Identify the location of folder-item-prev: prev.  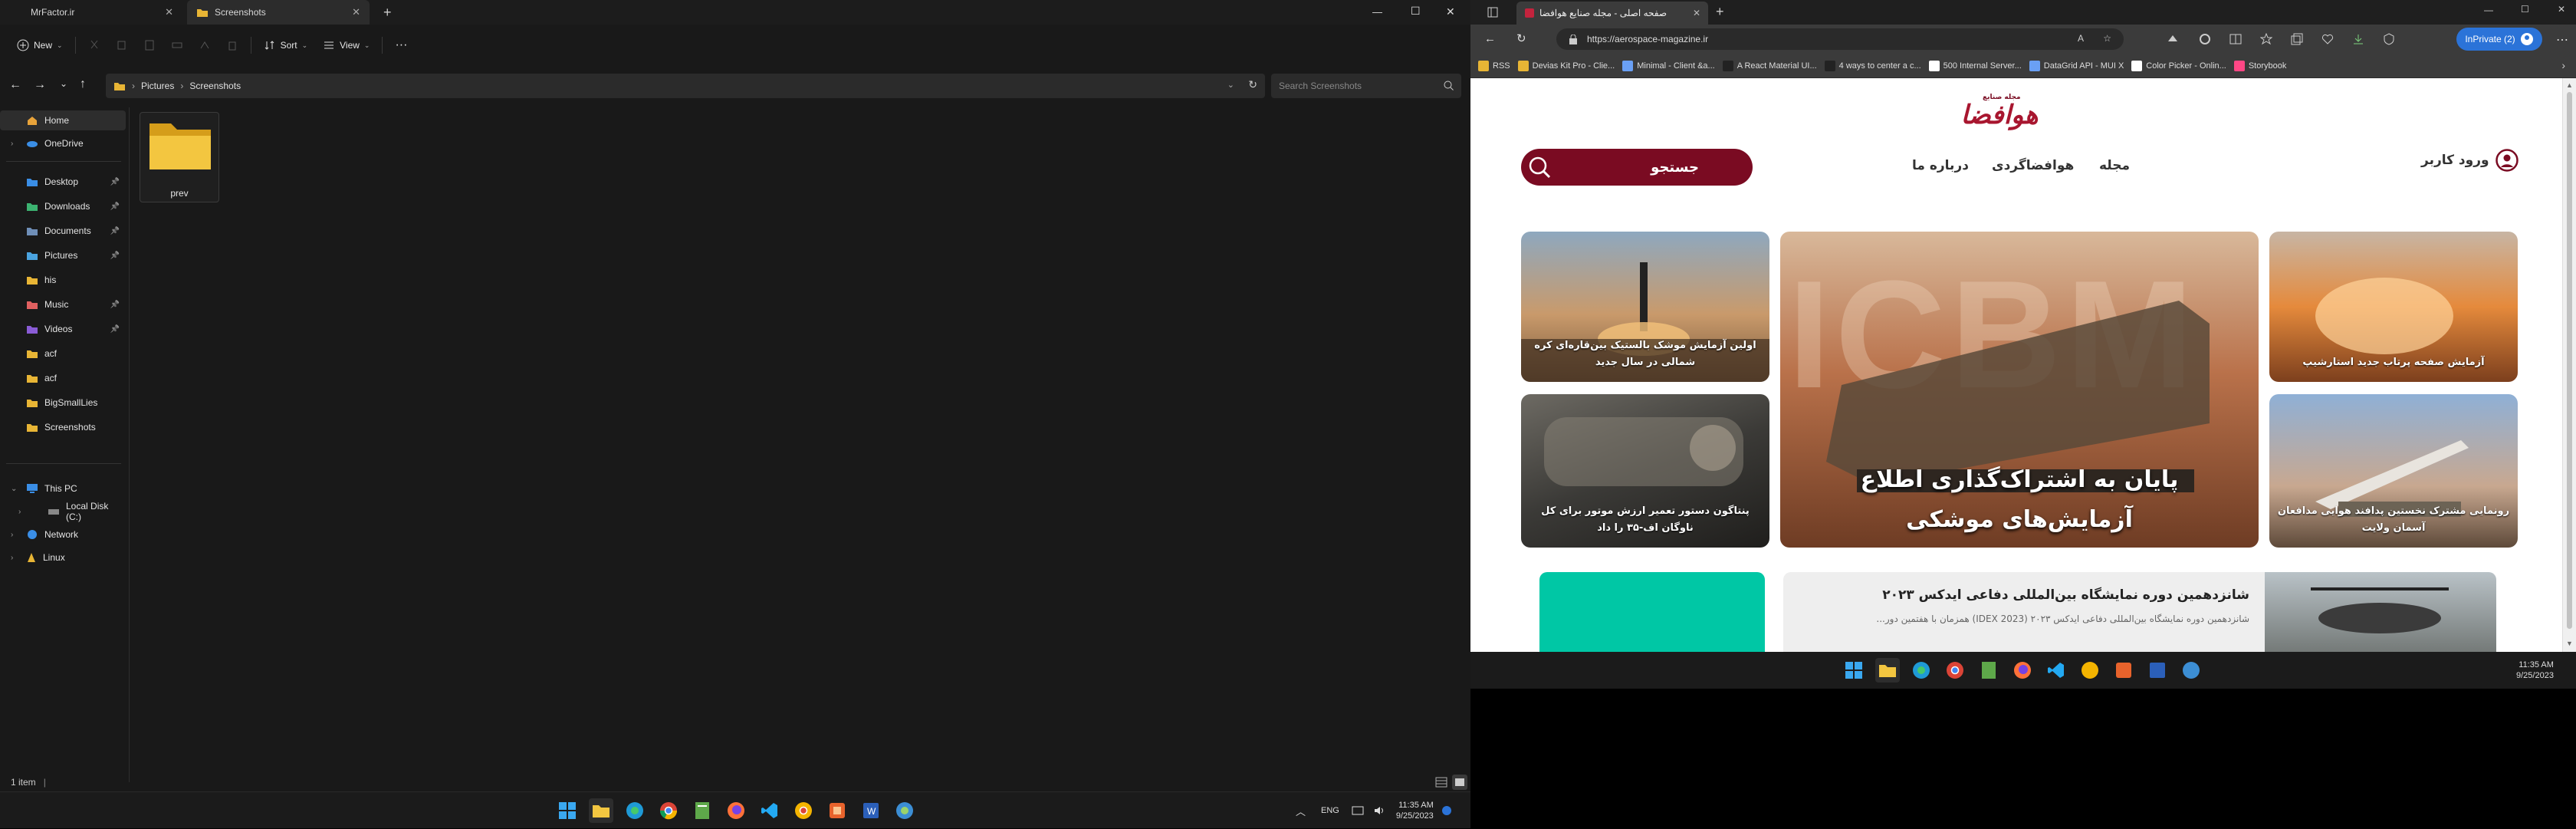
(179, 157).